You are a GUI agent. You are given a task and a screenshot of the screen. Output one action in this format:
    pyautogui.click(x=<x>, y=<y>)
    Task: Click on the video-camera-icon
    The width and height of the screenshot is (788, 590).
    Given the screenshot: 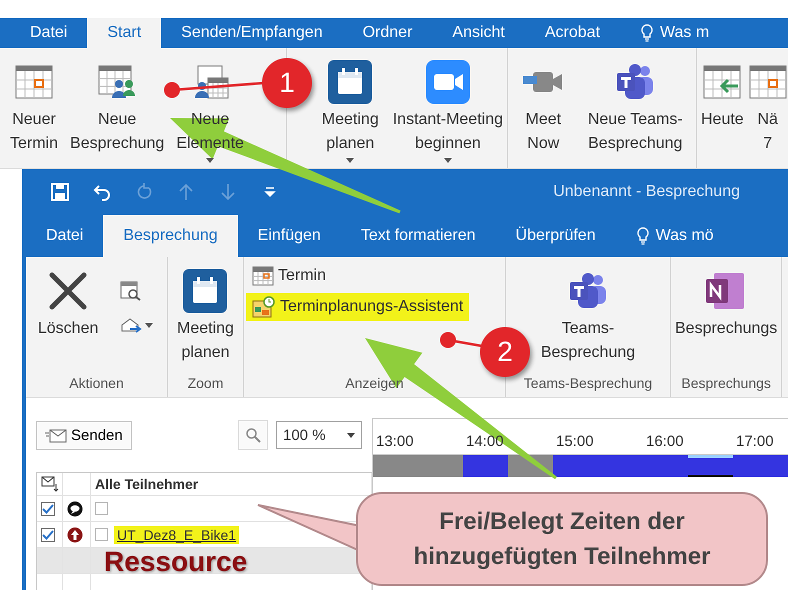 What is the action you would take?
    pyautogui.click(x=448, y=82)
    